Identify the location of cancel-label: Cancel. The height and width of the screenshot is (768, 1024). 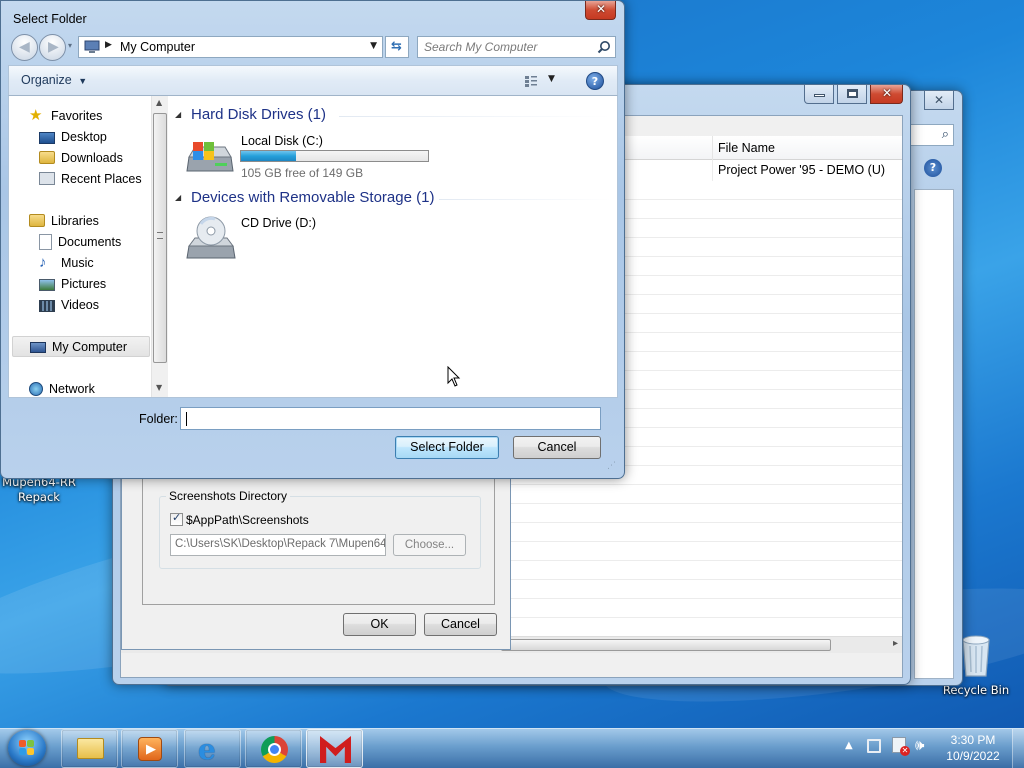
(460, 624).